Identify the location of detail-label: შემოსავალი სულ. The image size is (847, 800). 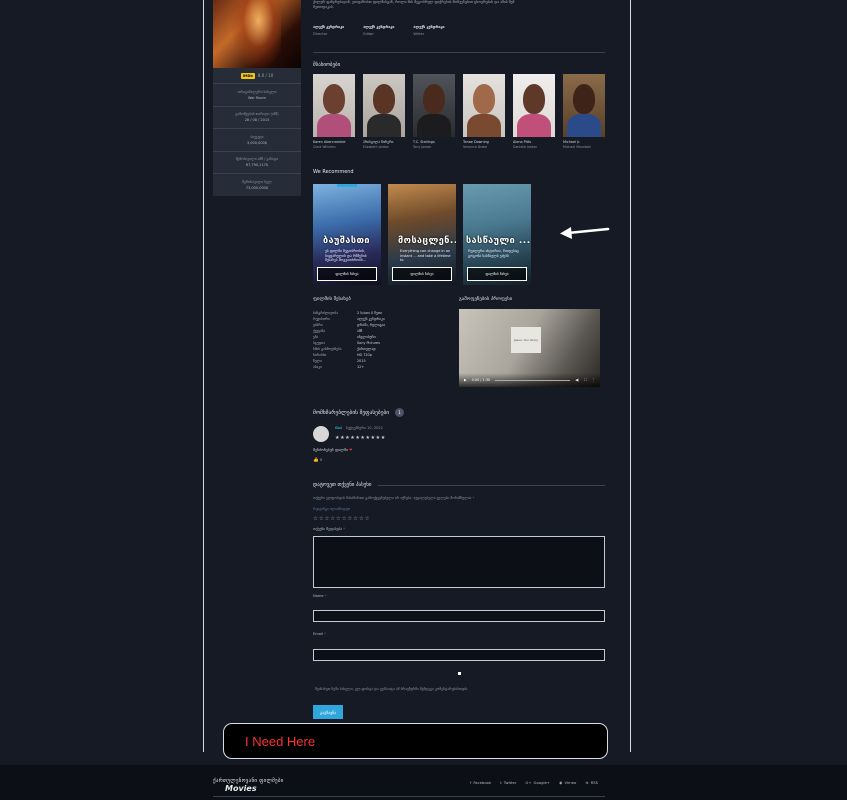
(257, 181).